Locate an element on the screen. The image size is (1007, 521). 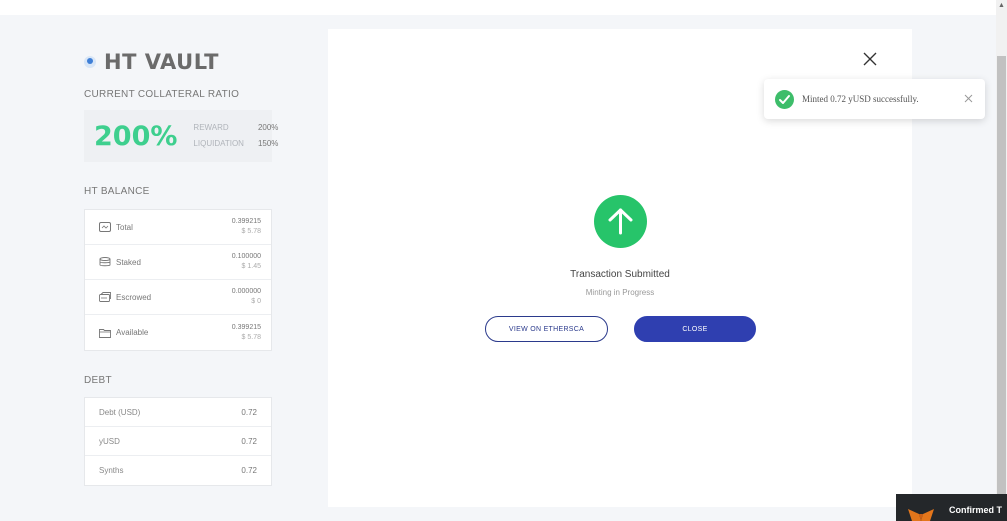
close-button: CLOSE is located at coordinates (695, 329).